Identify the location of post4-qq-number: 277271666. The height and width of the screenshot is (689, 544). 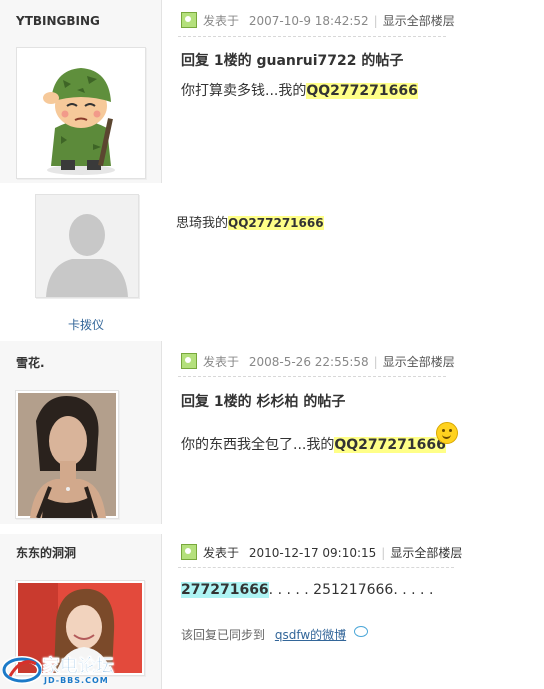
(225, 590).